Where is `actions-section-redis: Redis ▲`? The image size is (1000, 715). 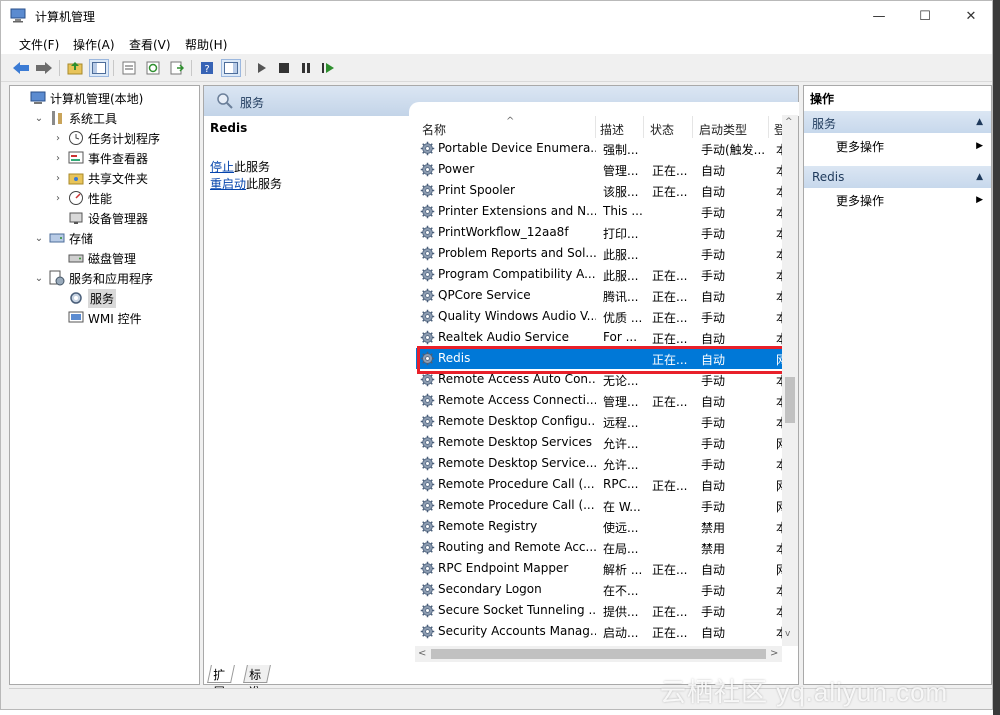 actions-section-redis: Redis ▲ is located at coordinates (897, 177).